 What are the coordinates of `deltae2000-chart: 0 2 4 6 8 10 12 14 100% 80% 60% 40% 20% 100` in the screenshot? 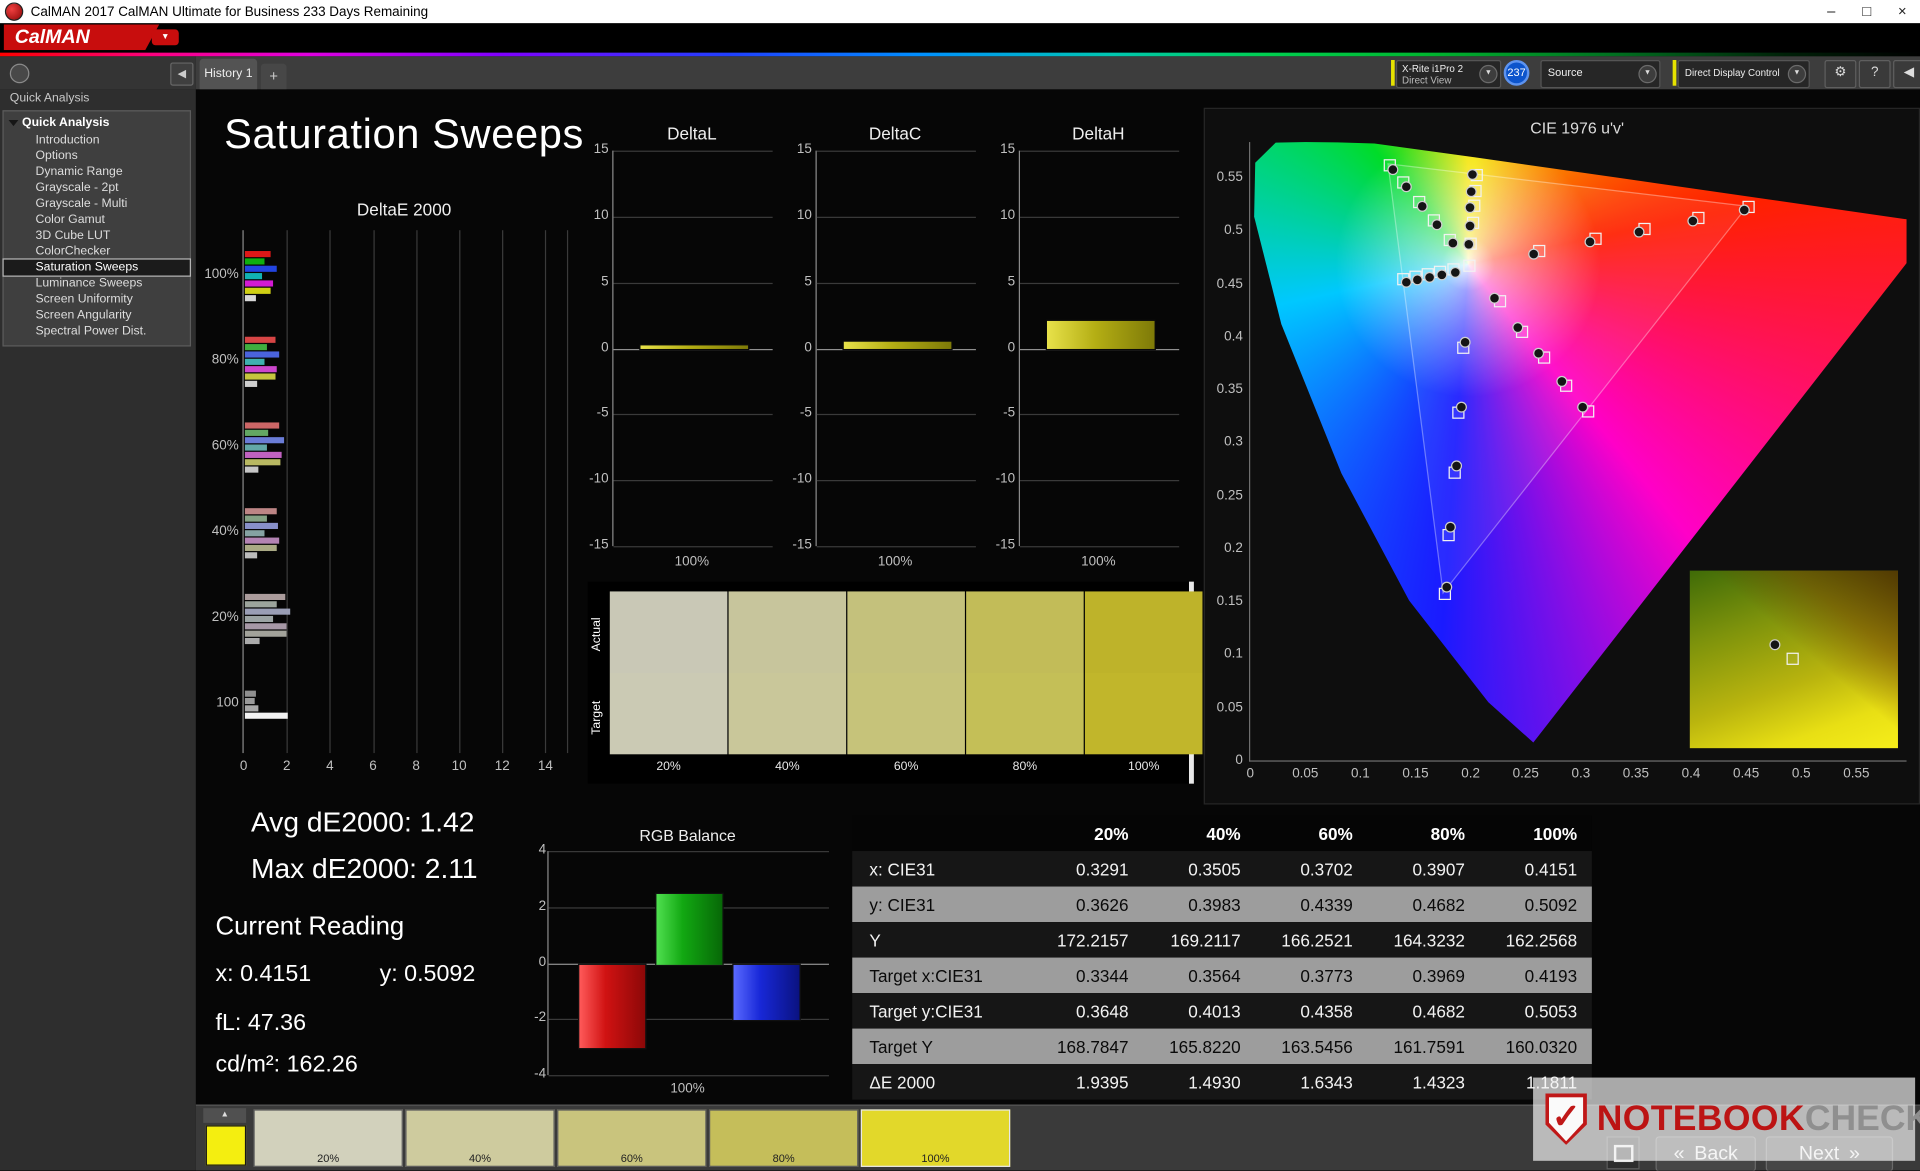 It's located at (386, 502).